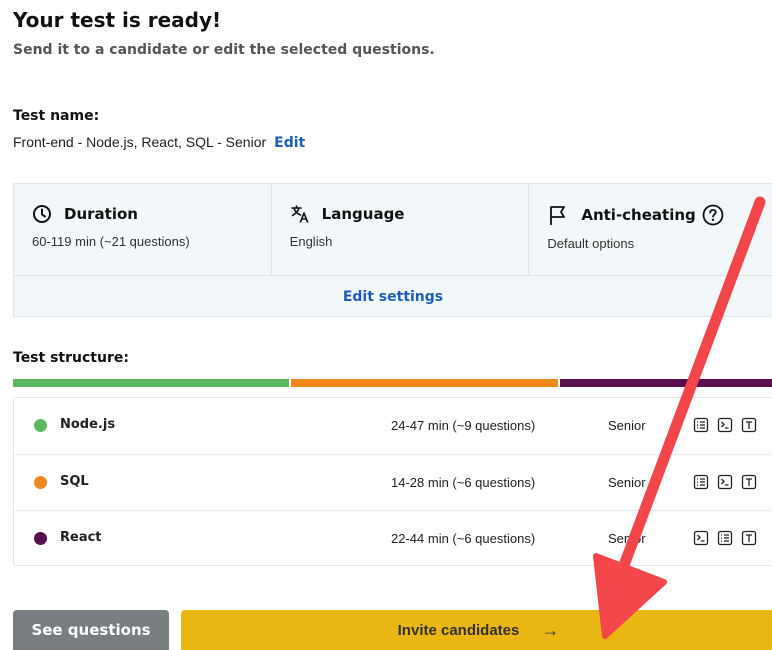  I want to click on skill-name: SQL, so click(74, 481).